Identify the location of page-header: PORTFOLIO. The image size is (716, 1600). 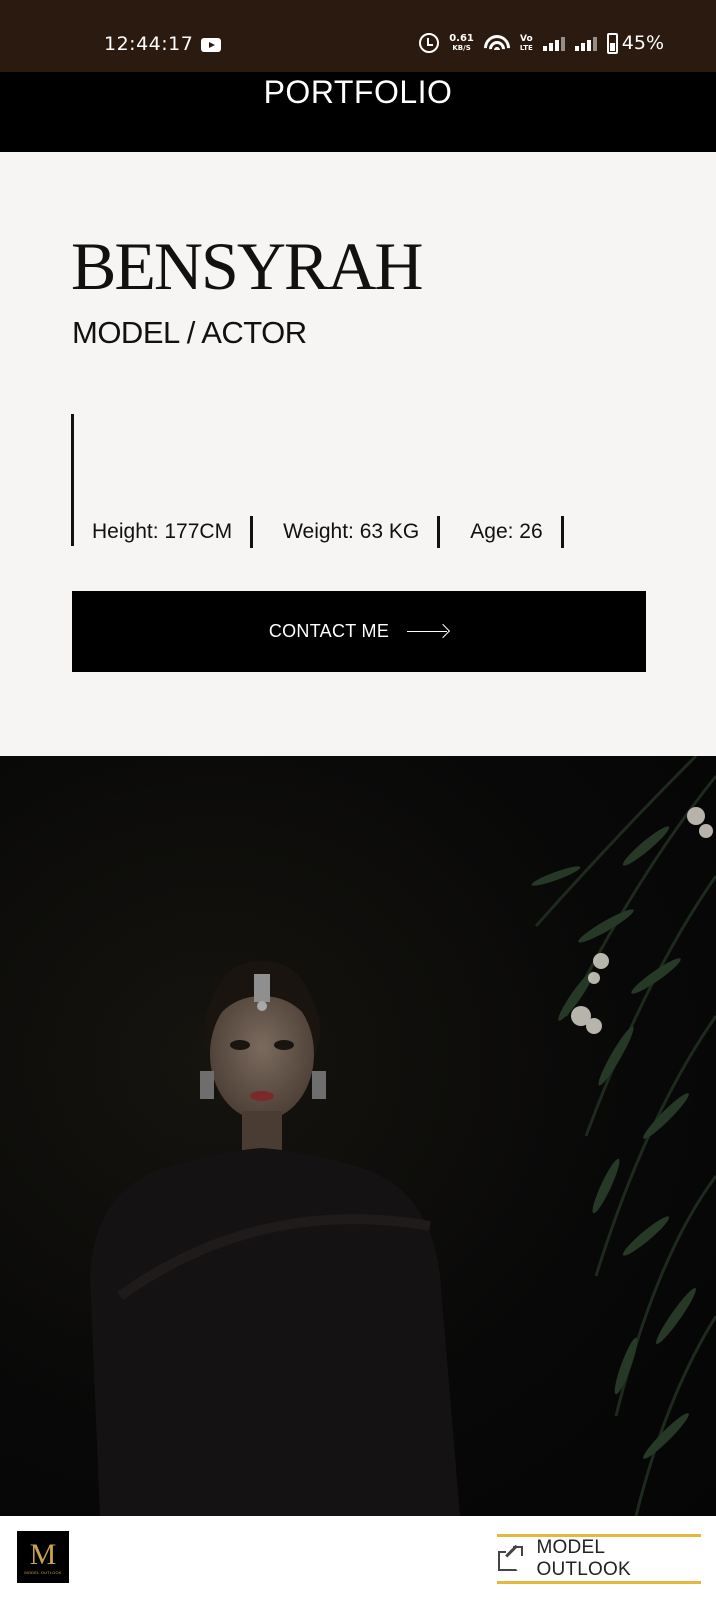
(358, 112).